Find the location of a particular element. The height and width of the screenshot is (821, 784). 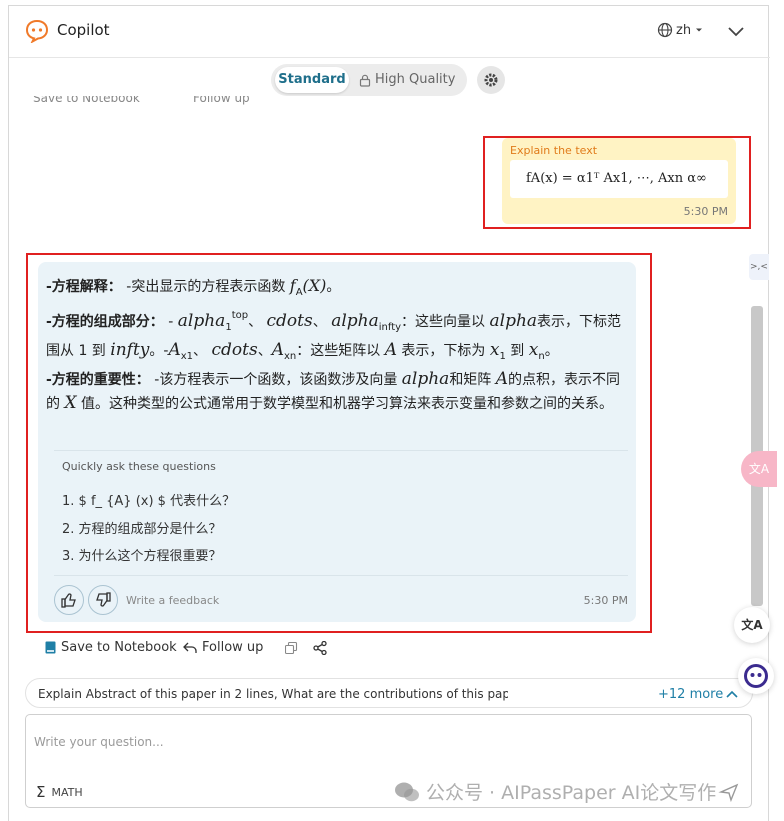

translate-icon: 文A is located at coordinates (752, 625).